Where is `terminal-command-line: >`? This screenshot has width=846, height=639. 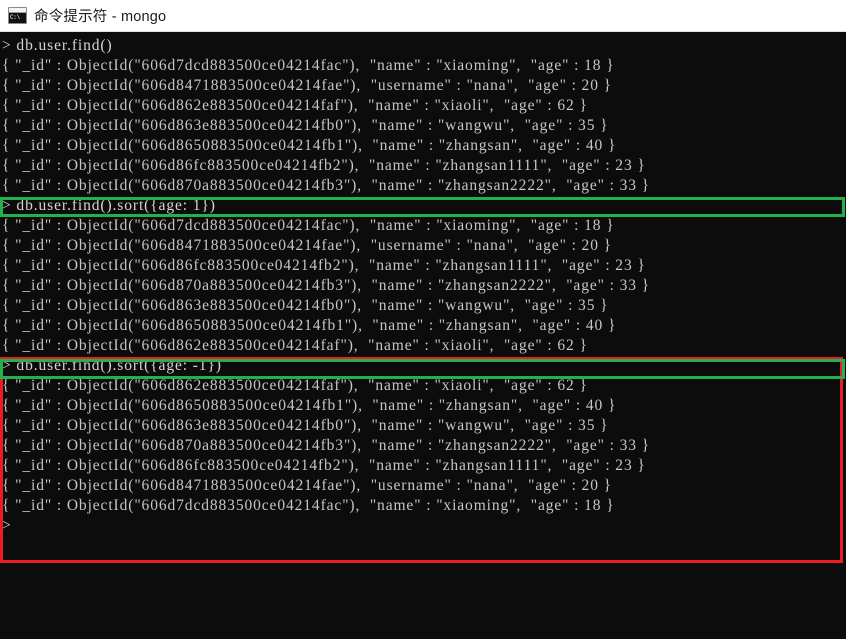
terminal-command-line: > is located at coordinates (7, 525).